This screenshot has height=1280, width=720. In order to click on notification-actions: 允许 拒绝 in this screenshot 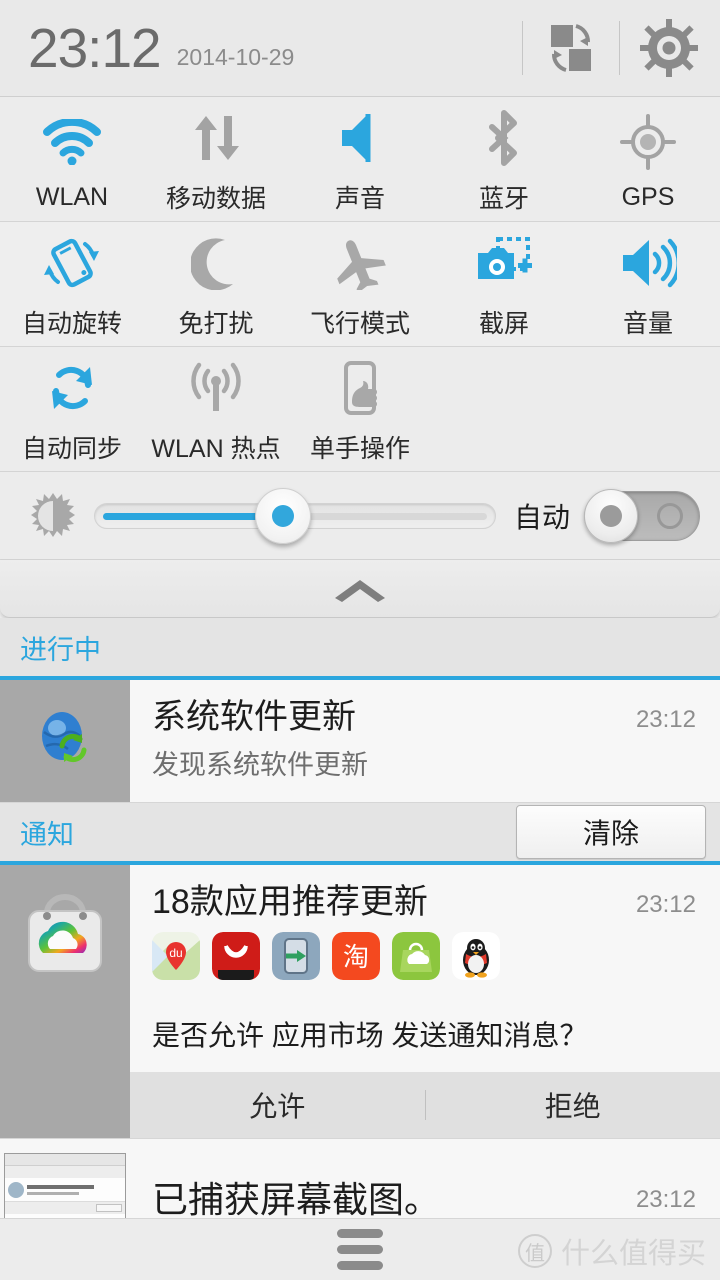, I will do `click(425, 1105)`.